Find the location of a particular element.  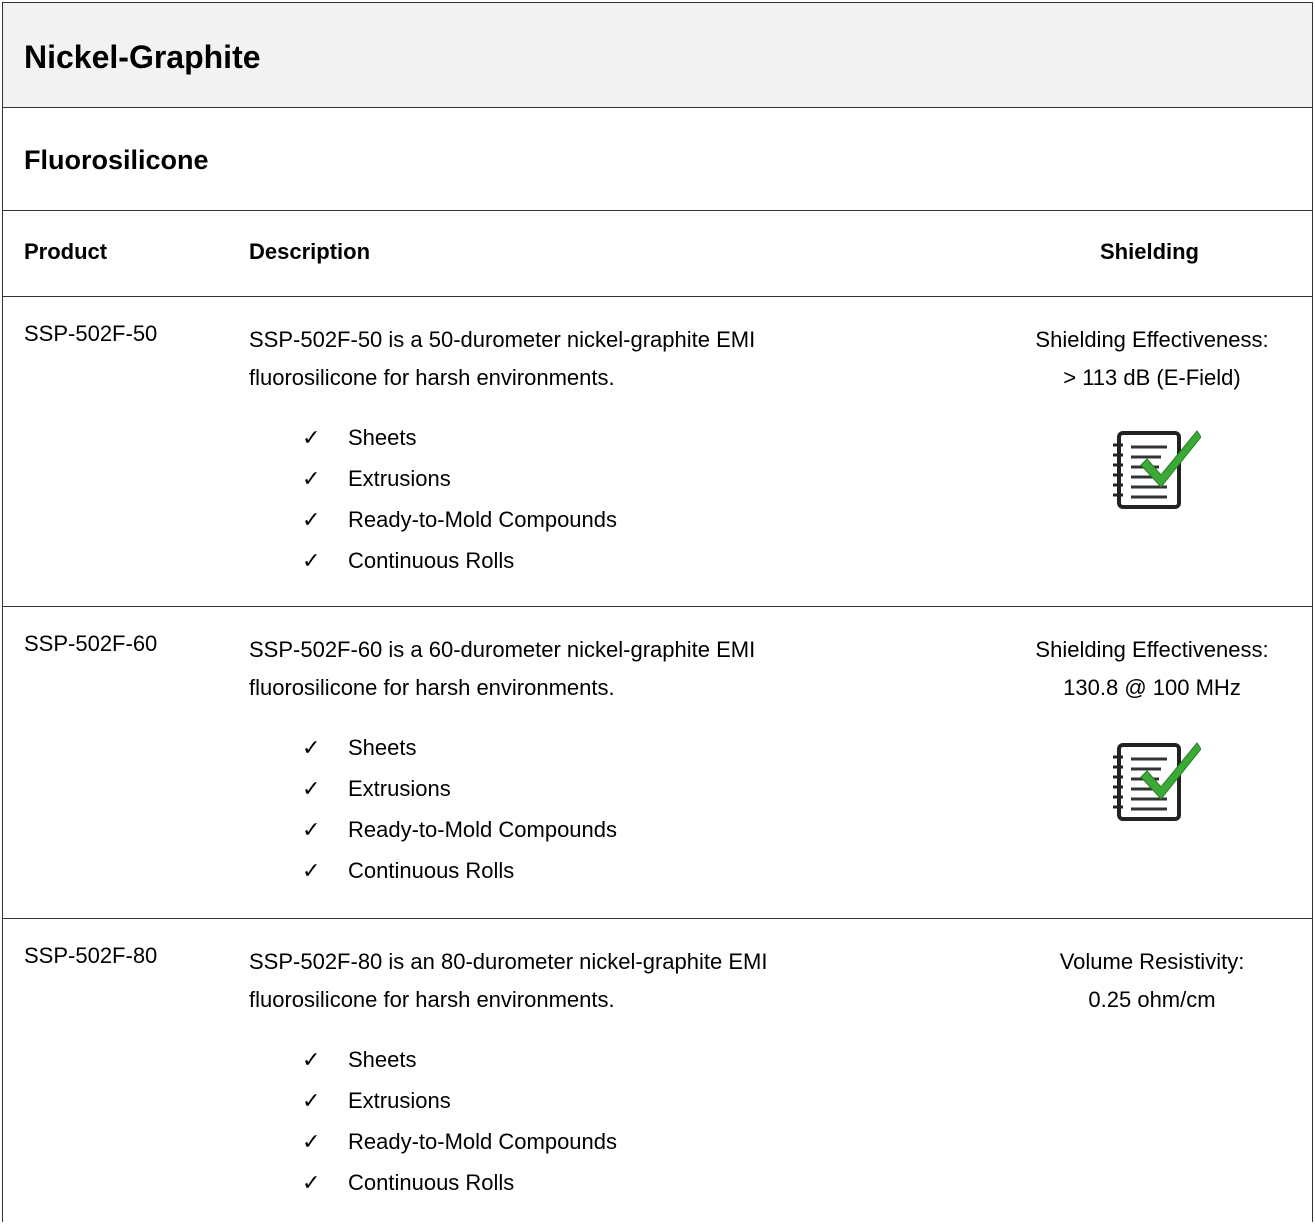

spec-value: 130.8 @ 100 MHz is located at coordinates (1152, 687).